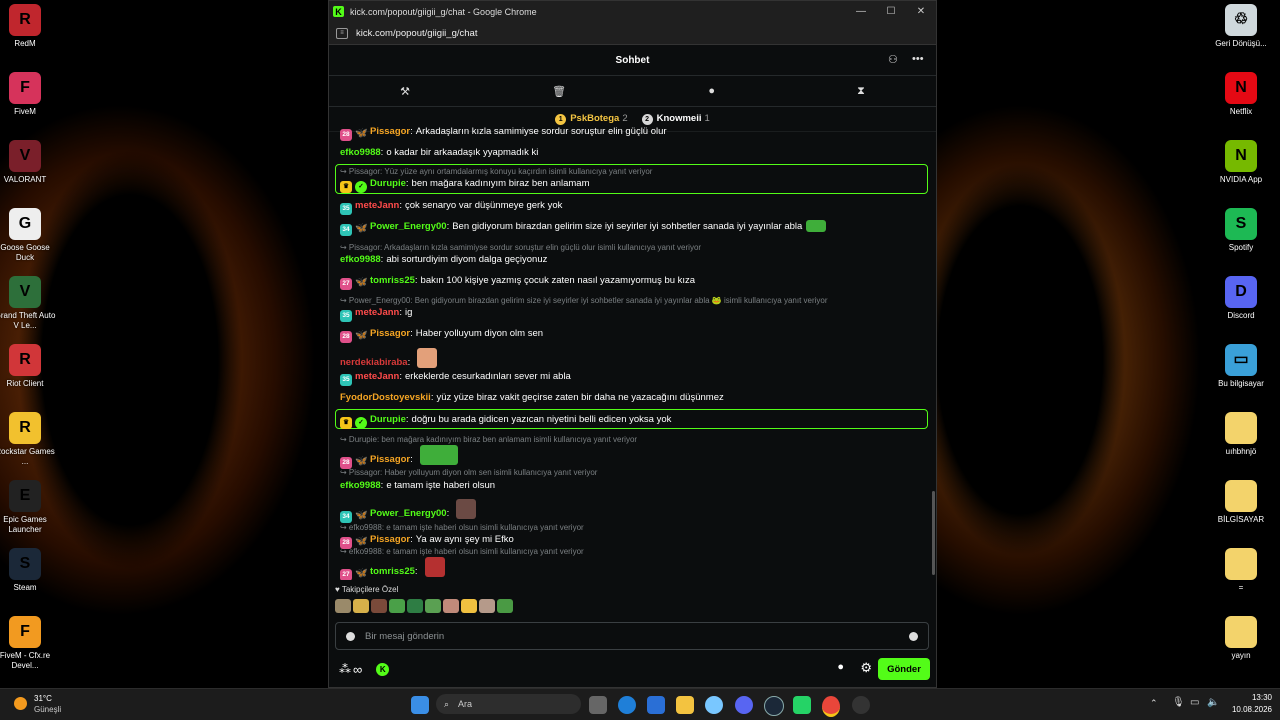  Describe the element at coordinates (866, 668) in the screenshot. I see `settings-gear-icon: ⚙` at that location.